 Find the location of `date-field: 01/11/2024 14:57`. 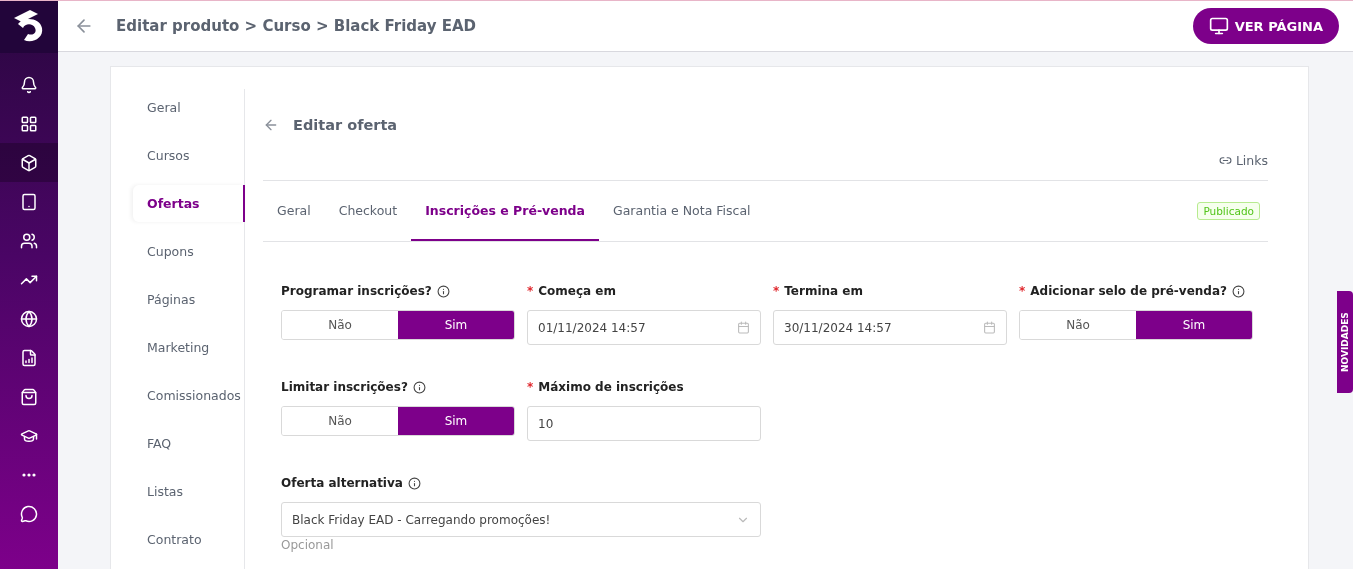

date-field: 01/11/2024 14:57 is located at coordinates (644, 327).